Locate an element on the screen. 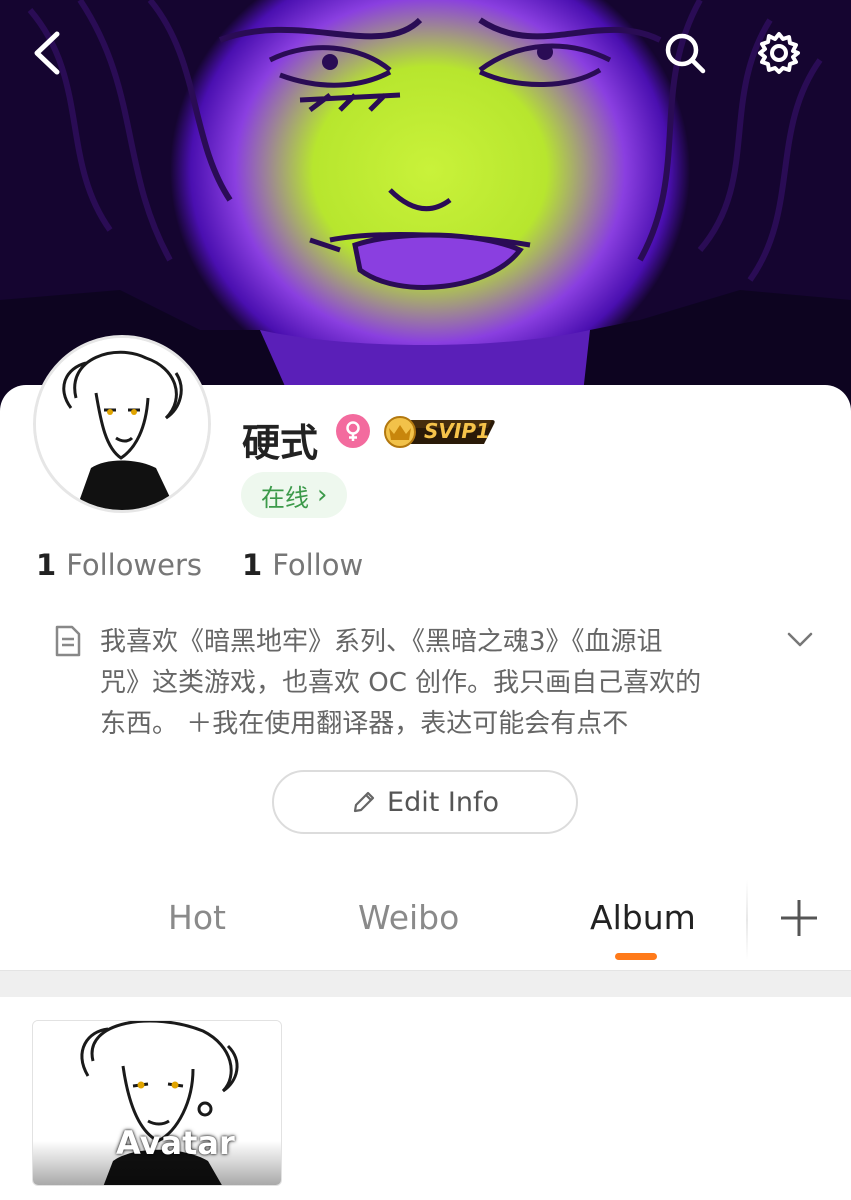  vip-label: SVIP1 is located at coordinates (457, 431).